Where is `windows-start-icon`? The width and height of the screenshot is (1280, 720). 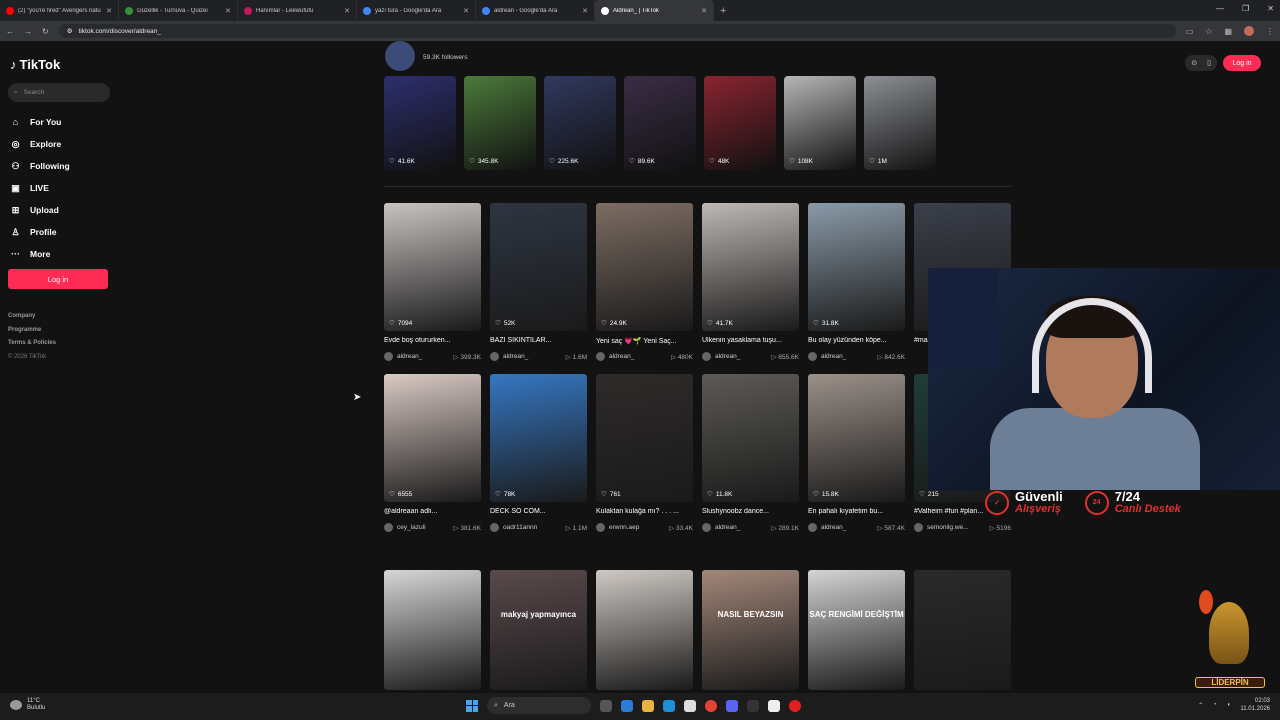 windows-start-icon is located at coordinates (472, 705).